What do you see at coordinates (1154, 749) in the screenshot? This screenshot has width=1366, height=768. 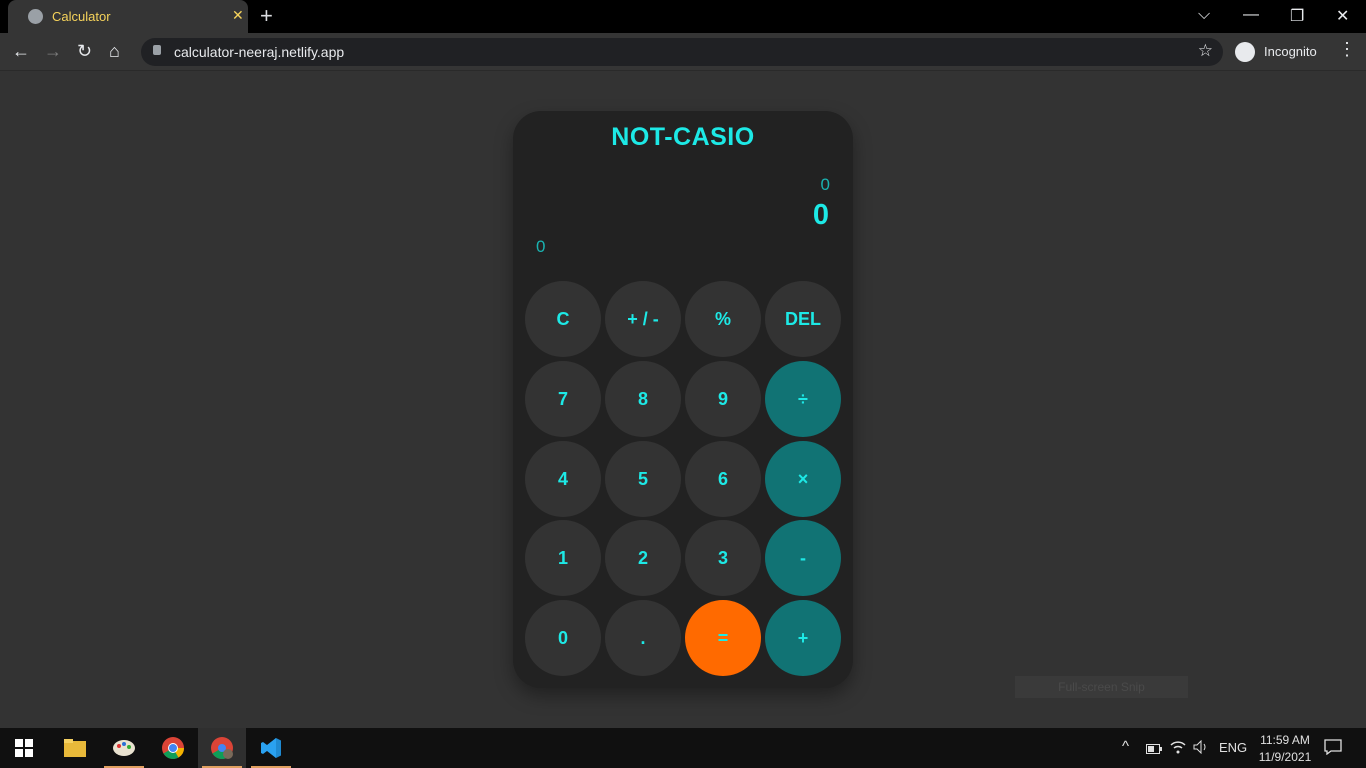 I see `battery-icon` at bounding box center [1154, 749].